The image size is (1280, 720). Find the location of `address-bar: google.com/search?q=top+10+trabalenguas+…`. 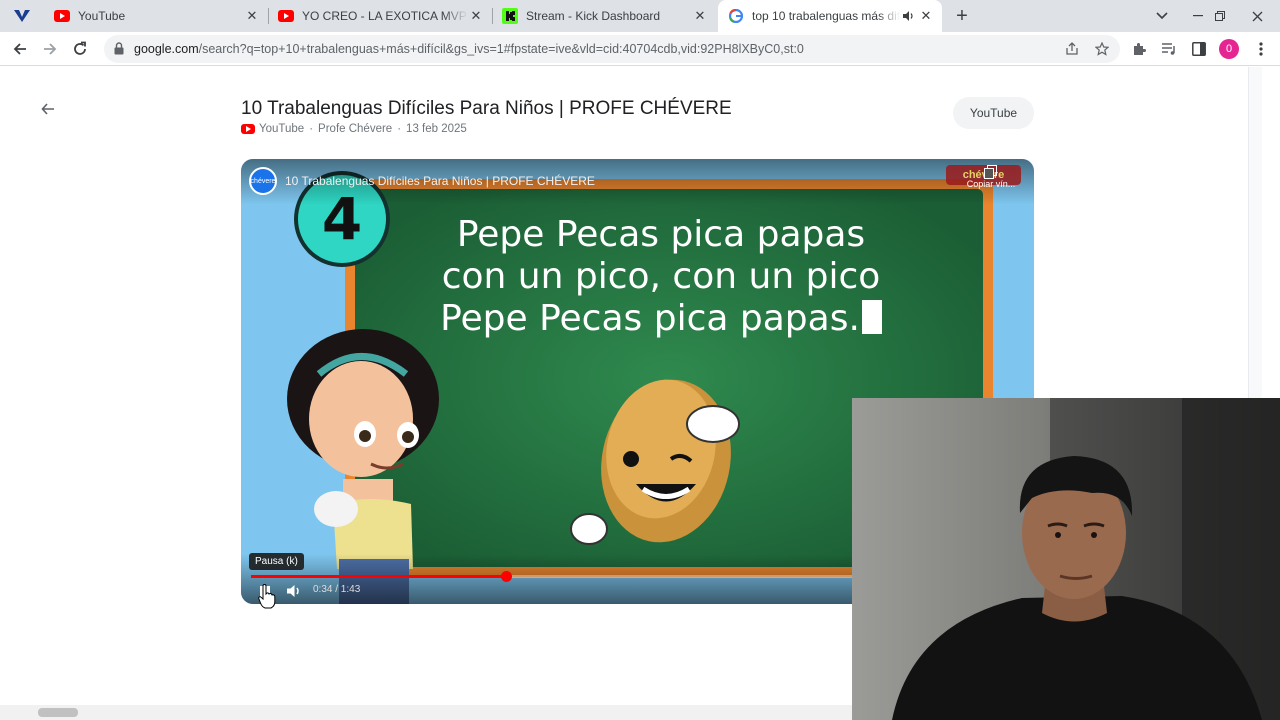

address-bar: google.com/search?q=top+10+trabalenguas+… is located at coordinates (612, 49).